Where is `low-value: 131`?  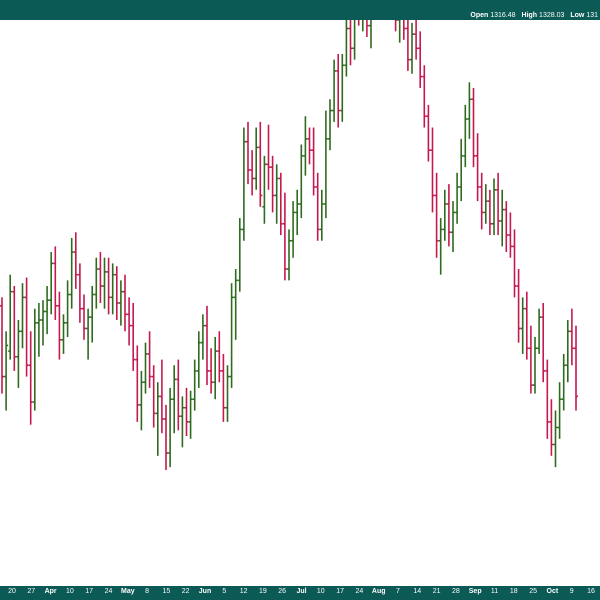 low-value: 131 is located at coordinates (592, 15).